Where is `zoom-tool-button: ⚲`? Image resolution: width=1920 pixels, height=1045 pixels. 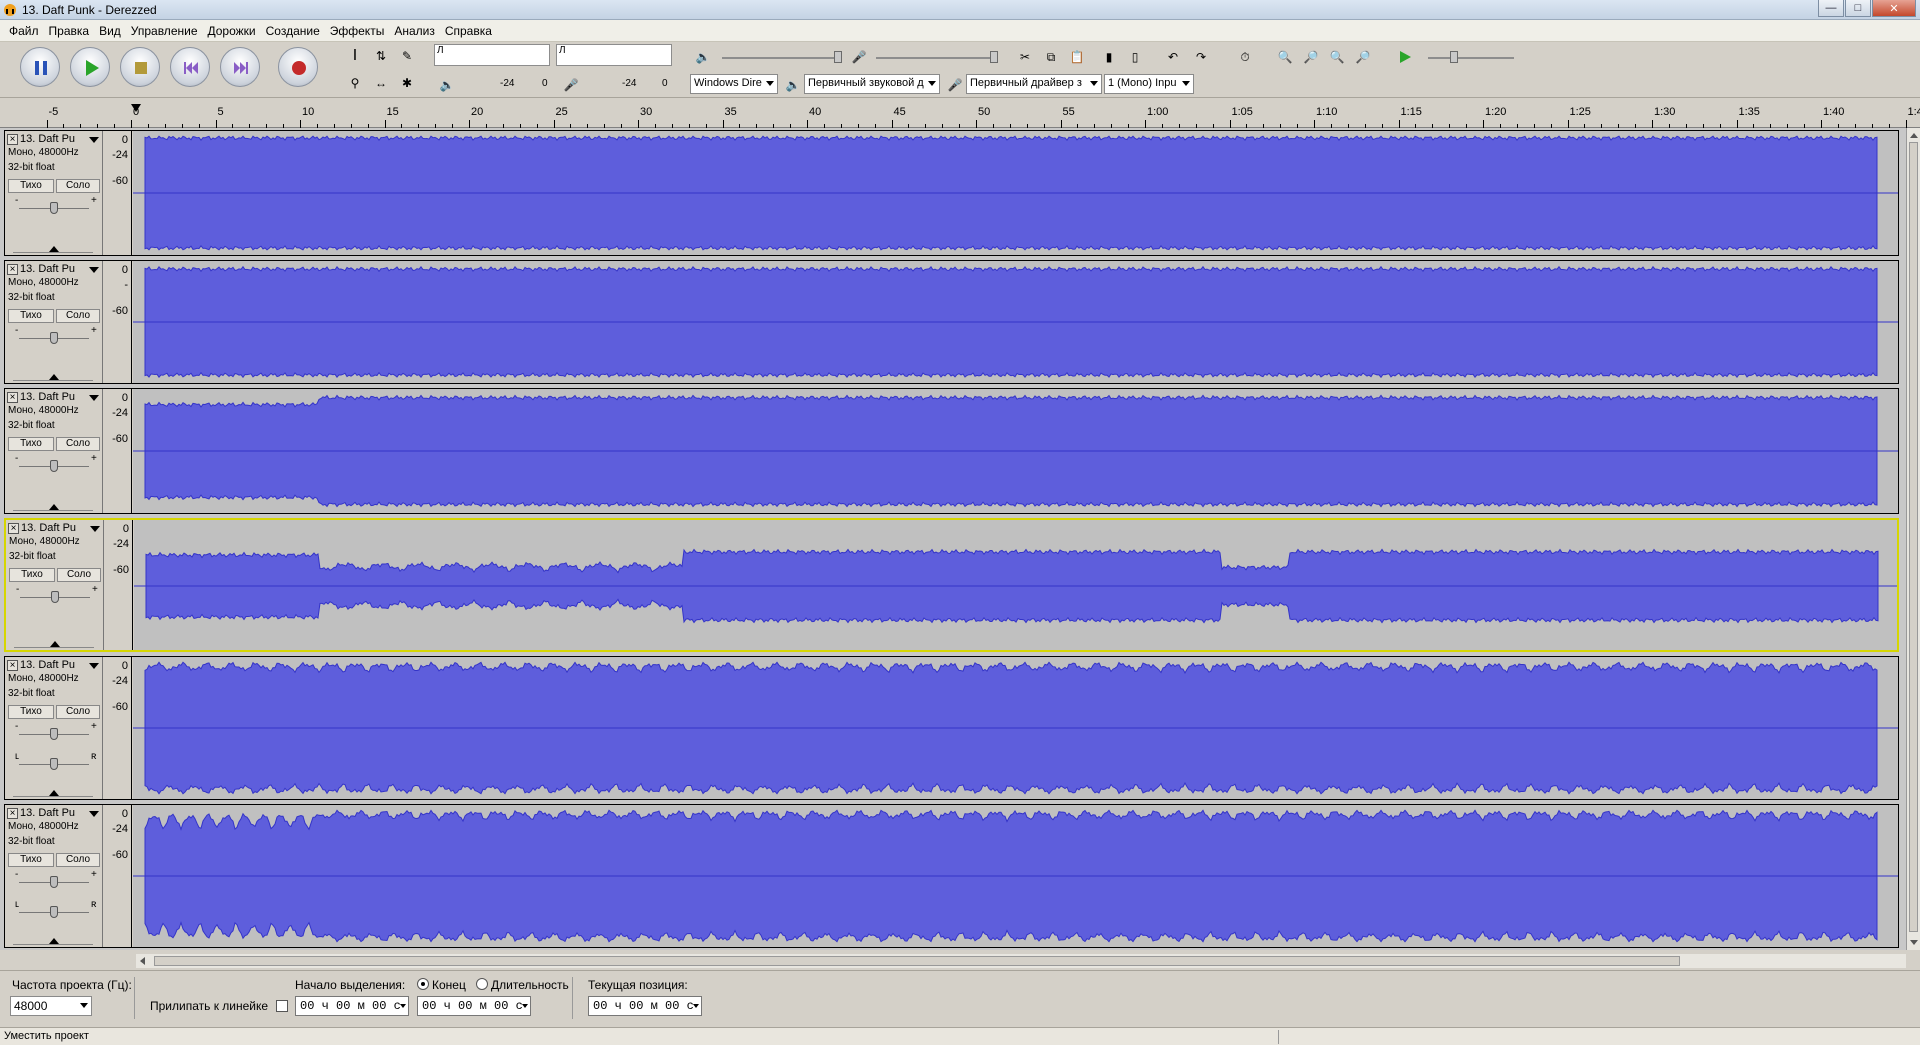 zoom-tool-button: ⚲ is located at coordinates (355, 83).